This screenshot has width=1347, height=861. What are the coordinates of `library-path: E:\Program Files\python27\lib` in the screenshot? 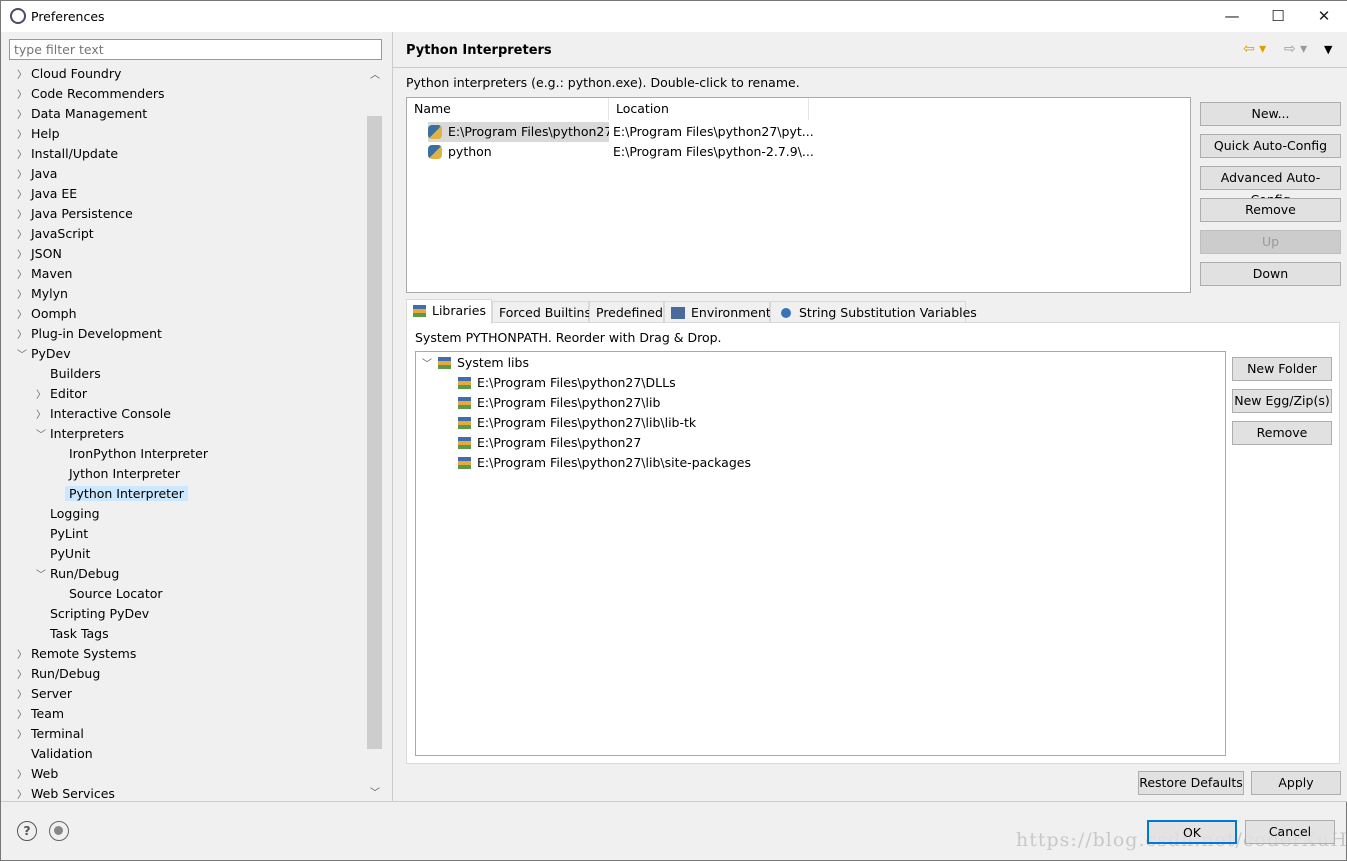 It's located at (559, 403).